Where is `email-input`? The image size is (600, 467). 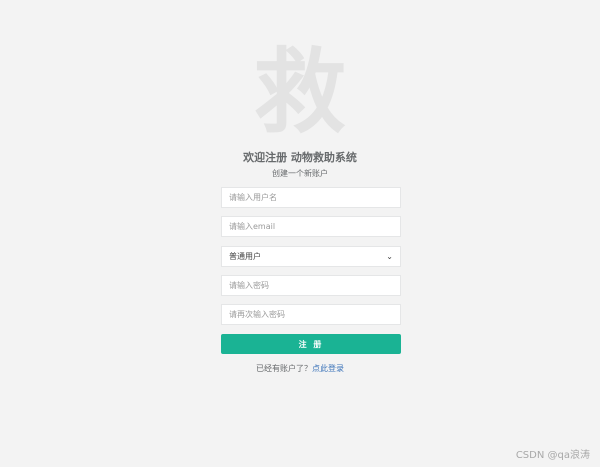 email-input is located at coordinates (311, 226).